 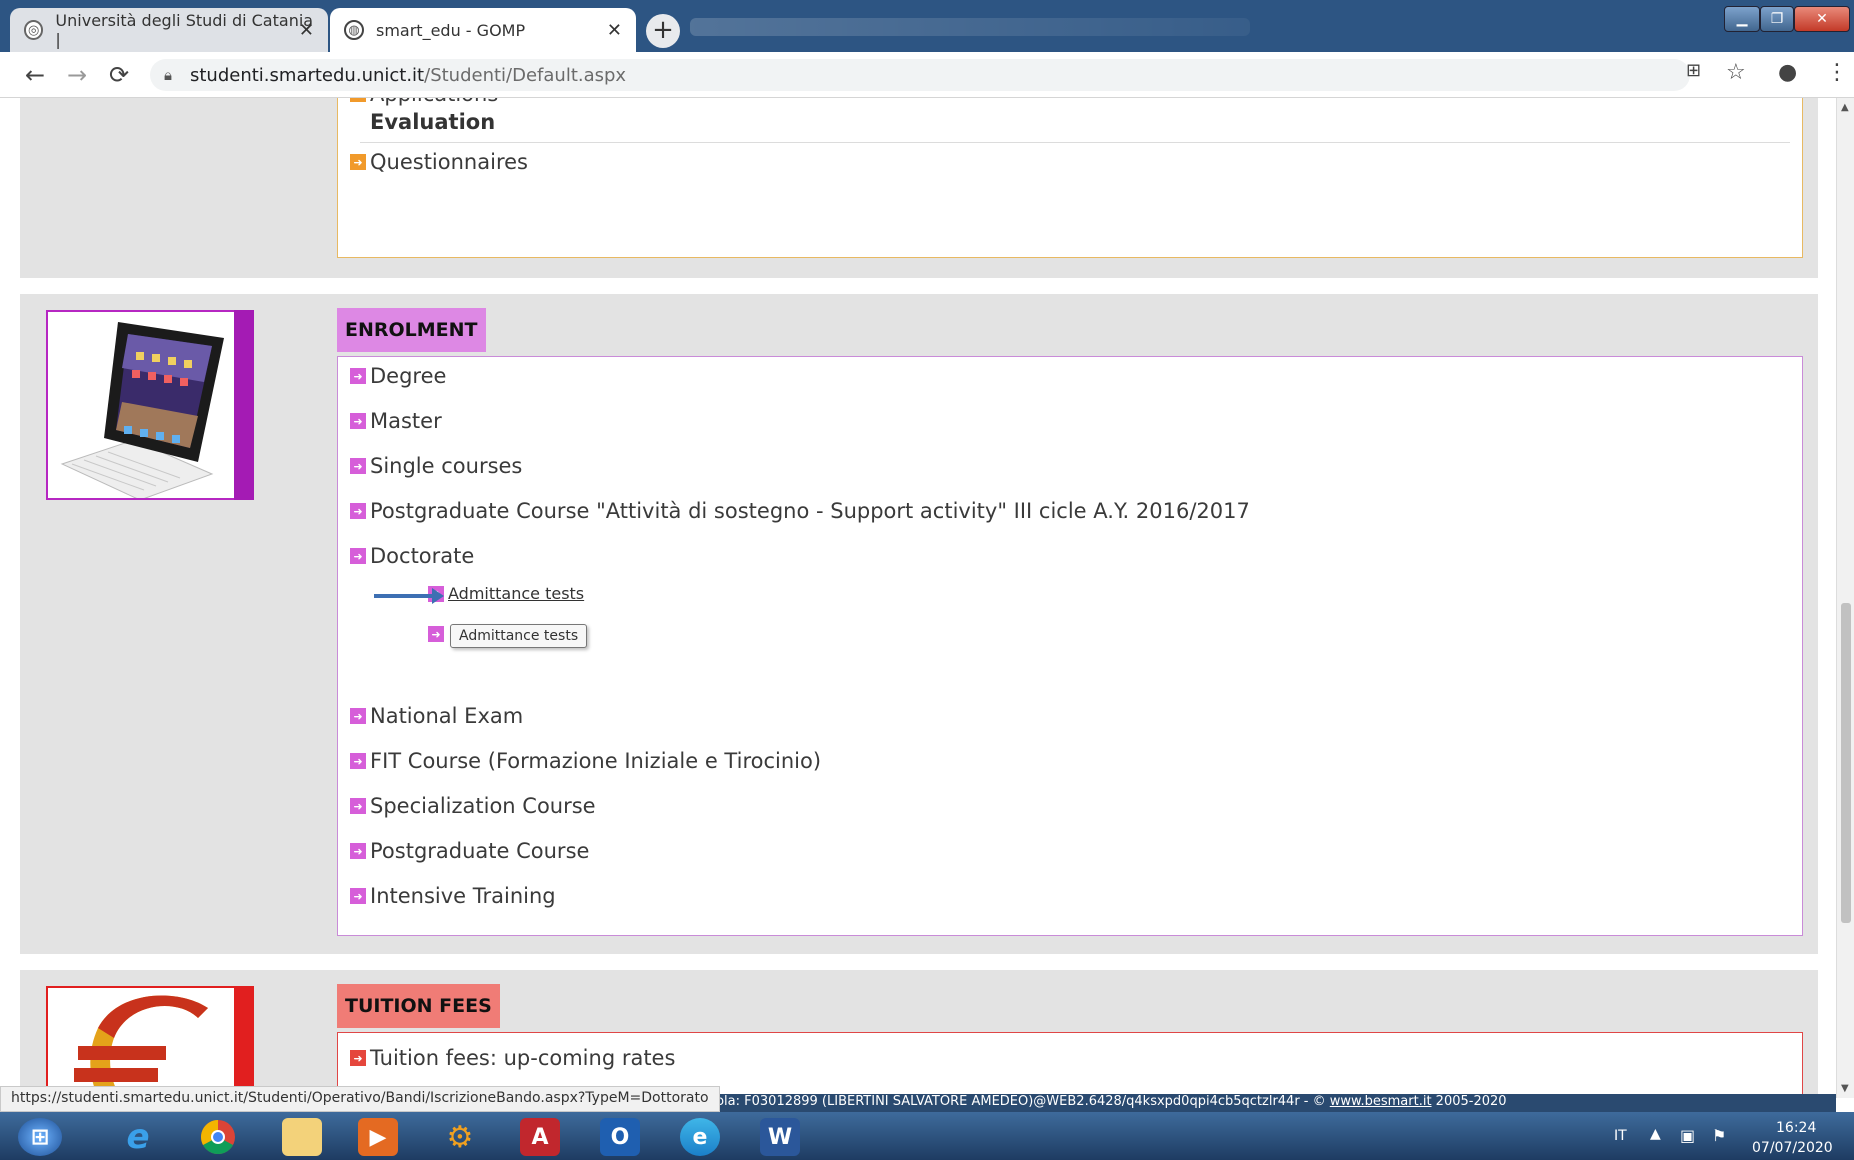 What do you see at coordinates (378, 1137) in the screenshot?
I see `media-player-icon: ▶` at bounding box center [378, 1137].